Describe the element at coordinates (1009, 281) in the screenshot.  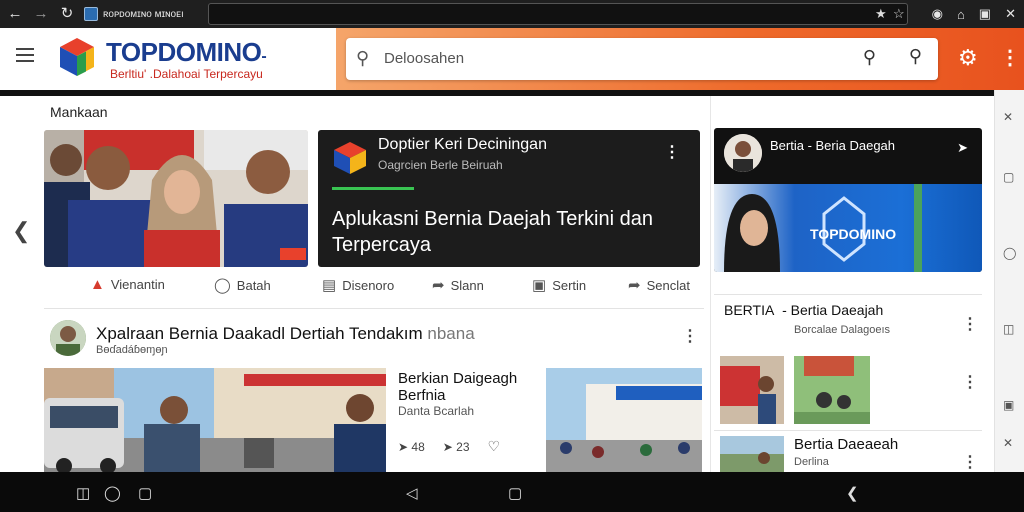
I see `scroll-sidebar` at that location.